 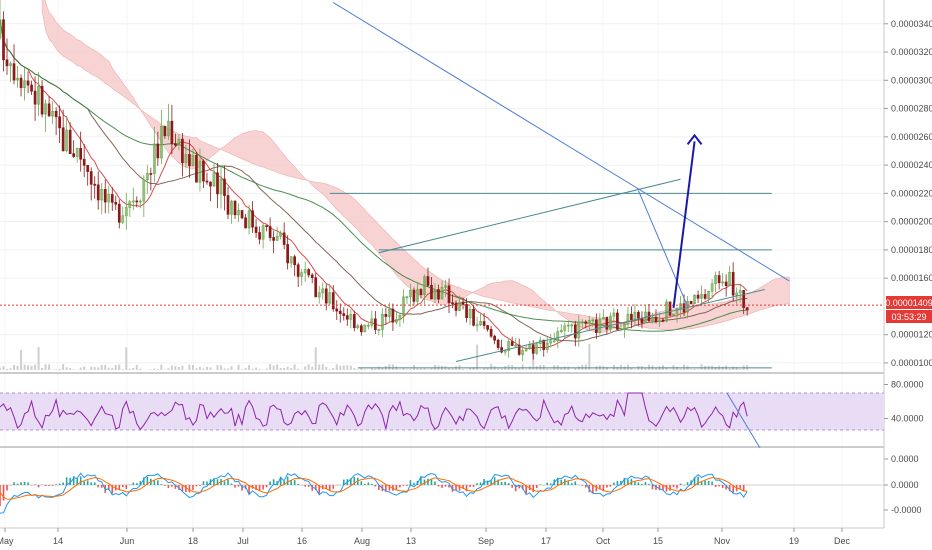 What do you see at coordinates (906, 510) in the screenshot?
I see `macd-tick-label: -0.0000` at bounding box center [906, 510].